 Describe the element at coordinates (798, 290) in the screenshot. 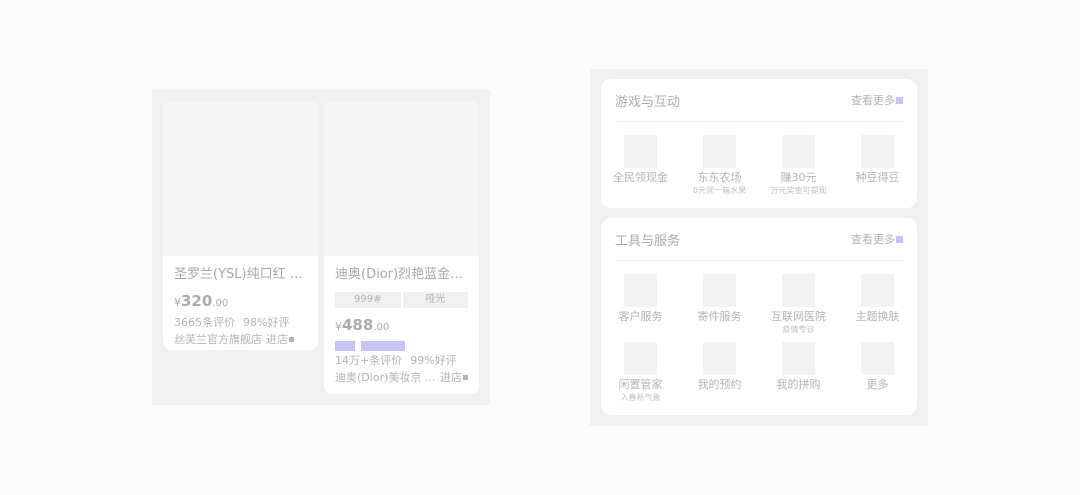

I see `hospital-icon` at that location.